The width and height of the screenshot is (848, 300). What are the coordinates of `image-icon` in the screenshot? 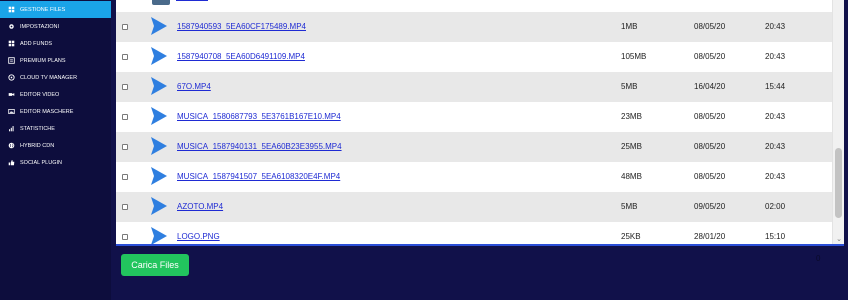 It's located at (11, 111).